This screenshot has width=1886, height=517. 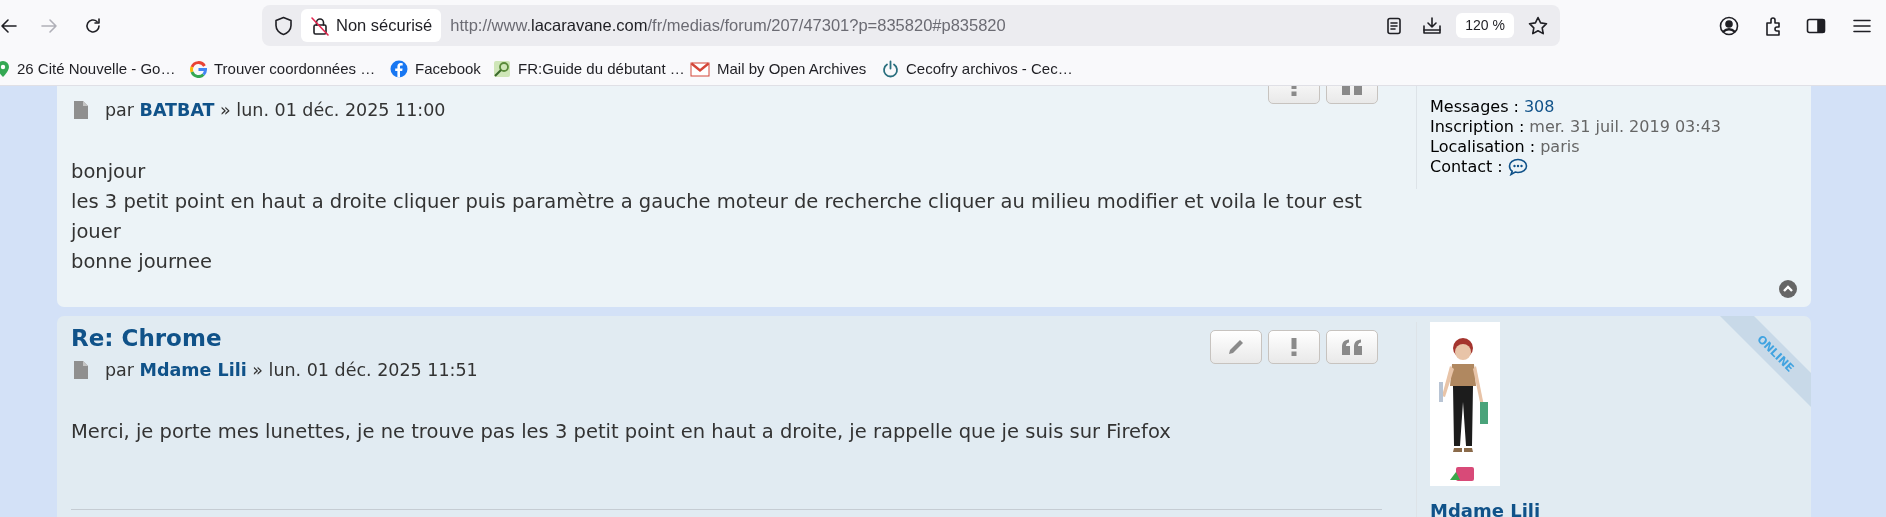 What do you see at coordinates (275, 110) in the screenshot?
I see `post-byline: par BATBAT » lun. 01 déc. 2025 11:00` at bounding box center [275, 110].